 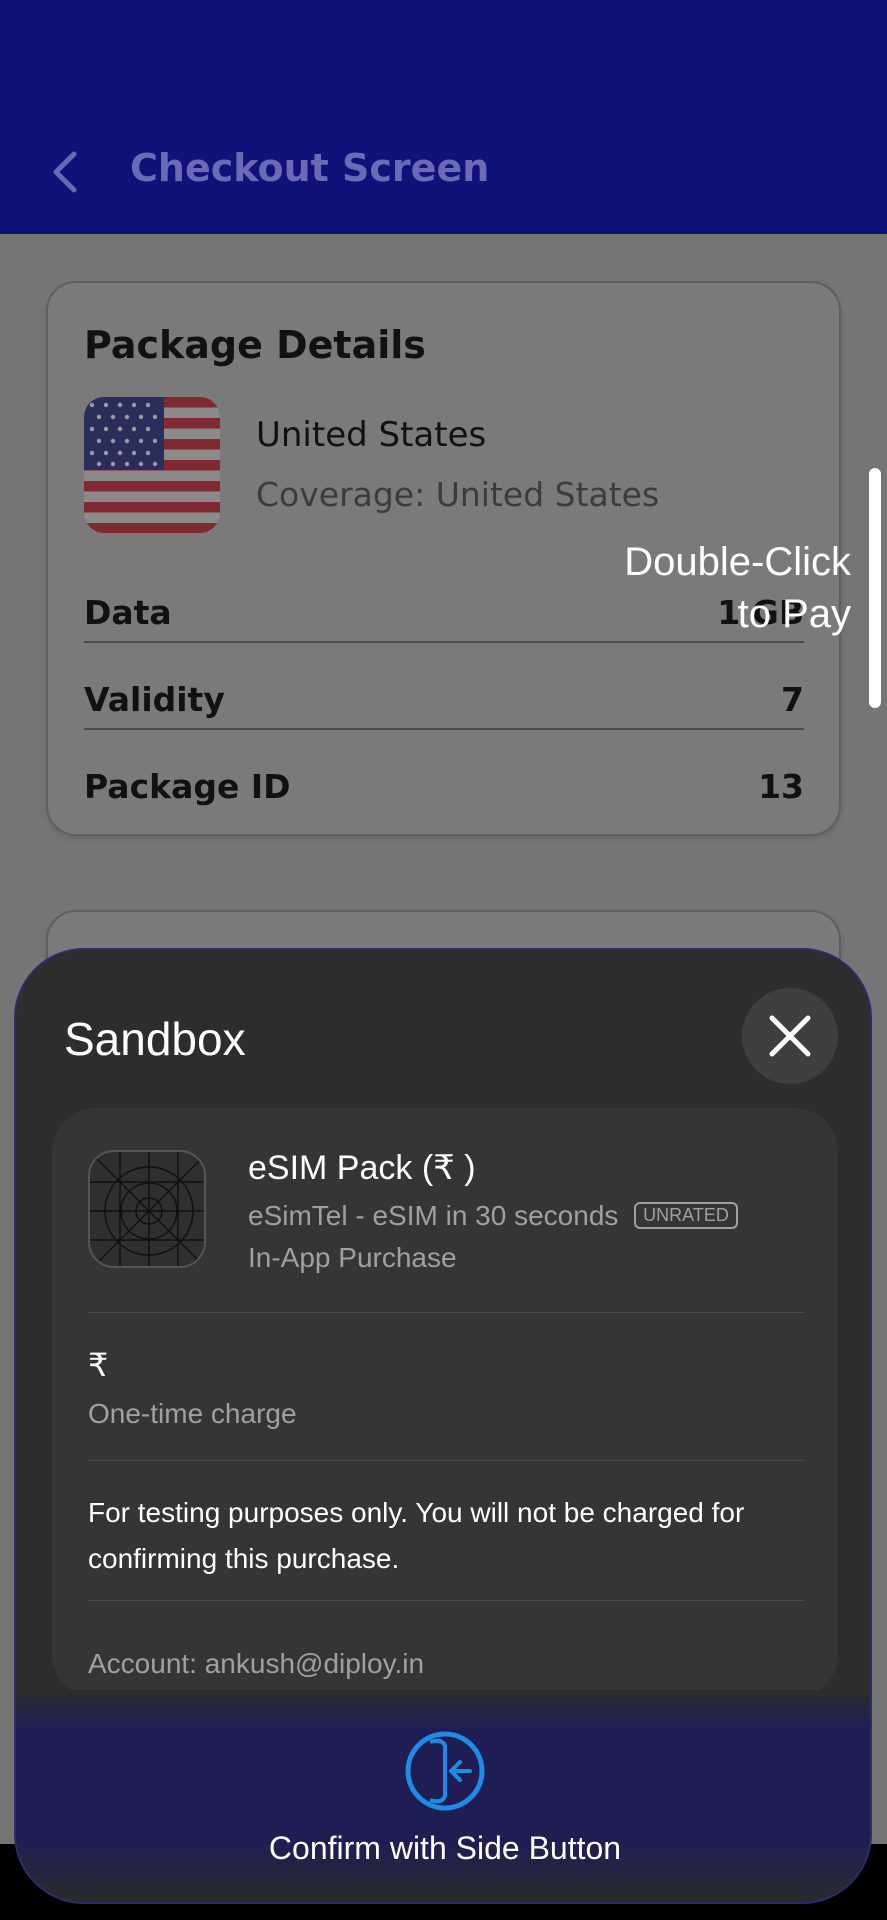 I want to click on price: ₹, so click(x=98, y=1365).